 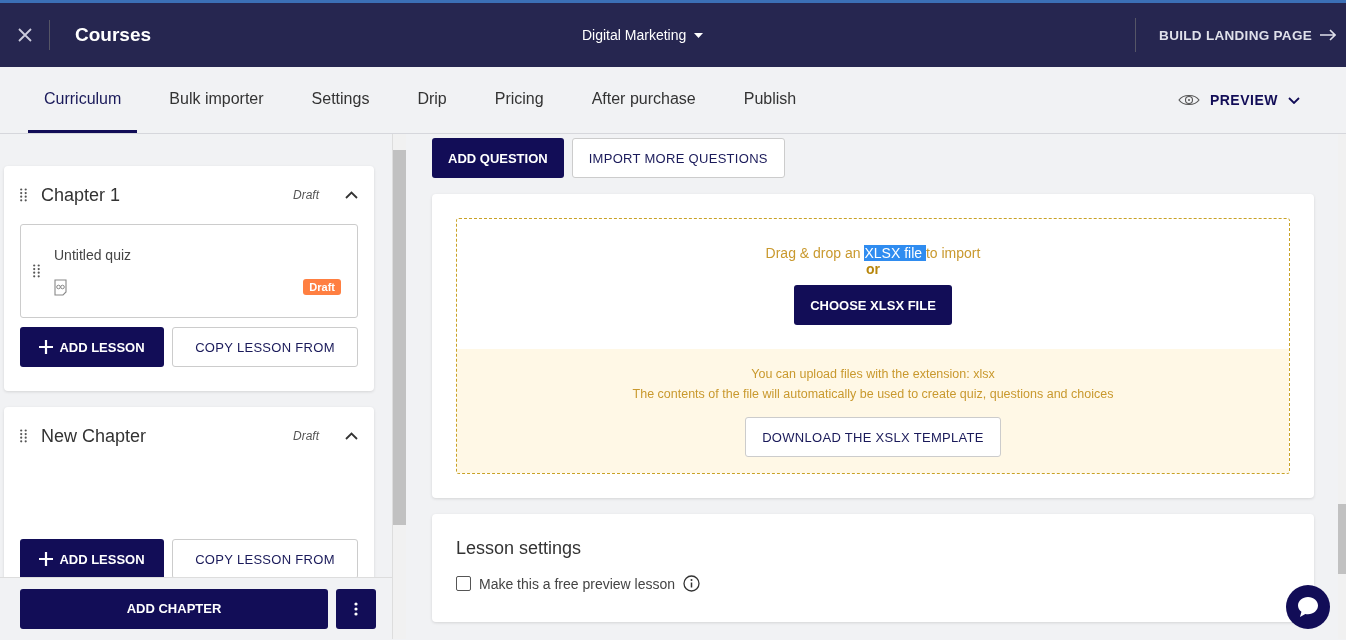 I want to click on more-button, so click(x=356, y=608).